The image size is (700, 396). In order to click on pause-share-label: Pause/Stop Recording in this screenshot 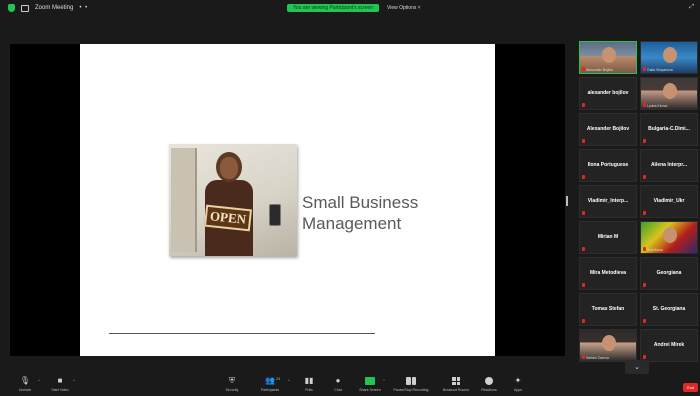, I will do `click(411, 390)`.